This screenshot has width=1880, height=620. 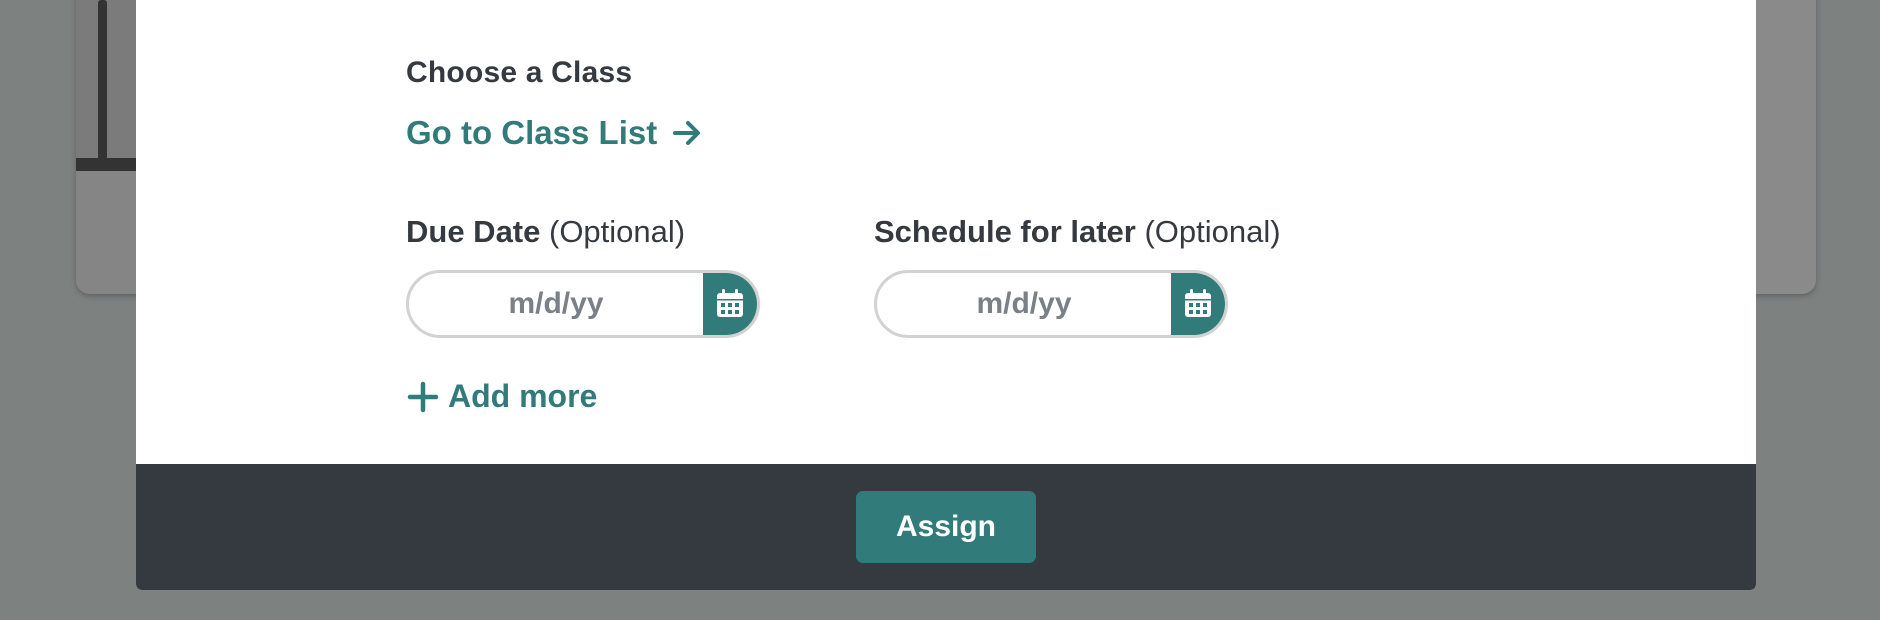 I want to click on due-date-input, so click(x=556, y=304).